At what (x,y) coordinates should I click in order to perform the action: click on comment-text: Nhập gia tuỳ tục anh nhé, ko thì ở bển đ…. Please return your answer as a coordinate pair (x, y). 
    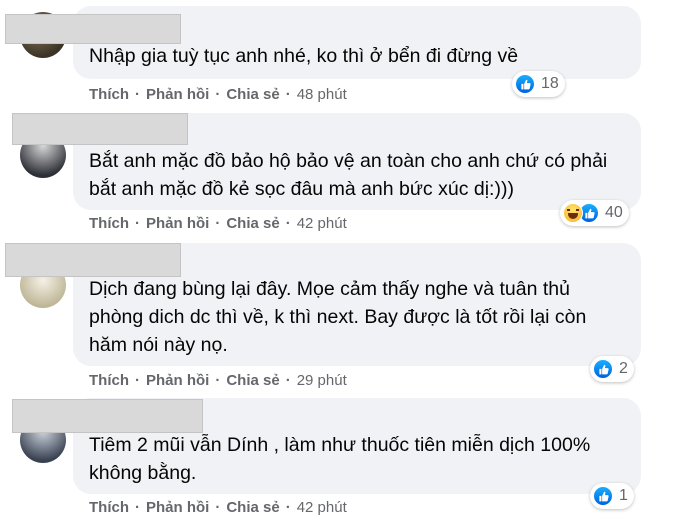
    Looking at the image, I should click on (304, 56).